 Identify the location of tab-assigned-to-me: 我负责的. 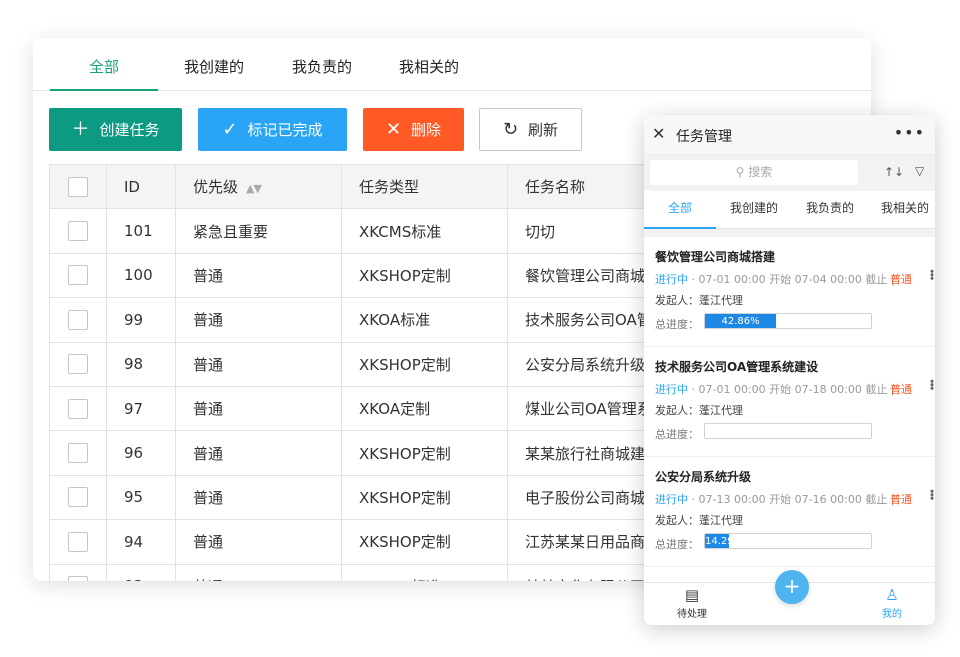
(322, 64).